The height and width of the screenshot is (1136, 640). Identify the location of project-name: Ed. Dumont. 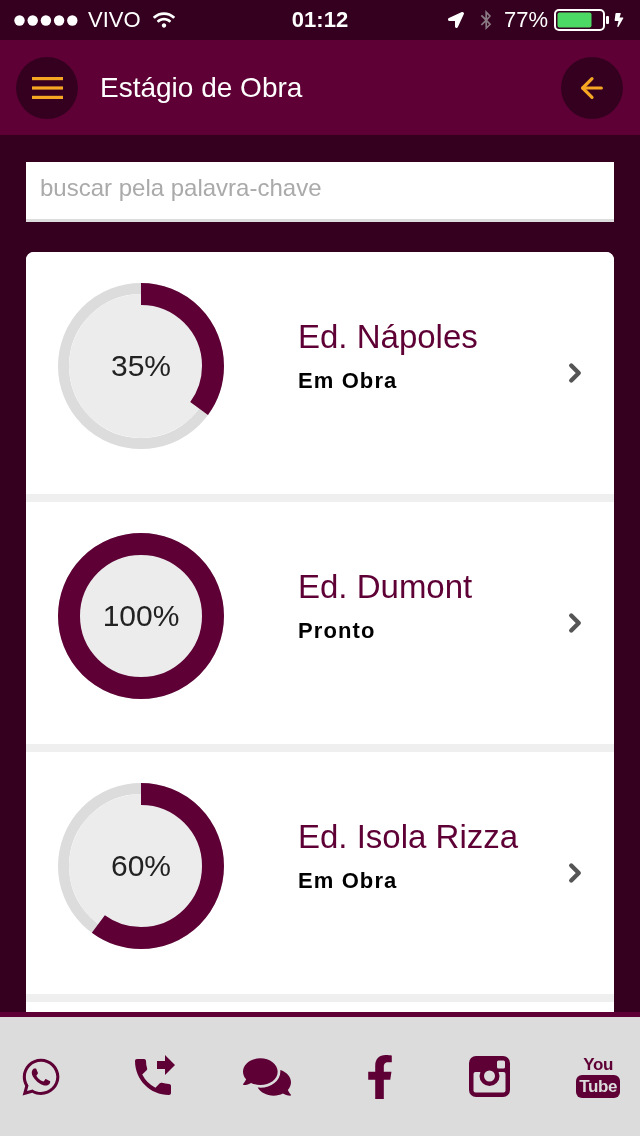
(385, 586).